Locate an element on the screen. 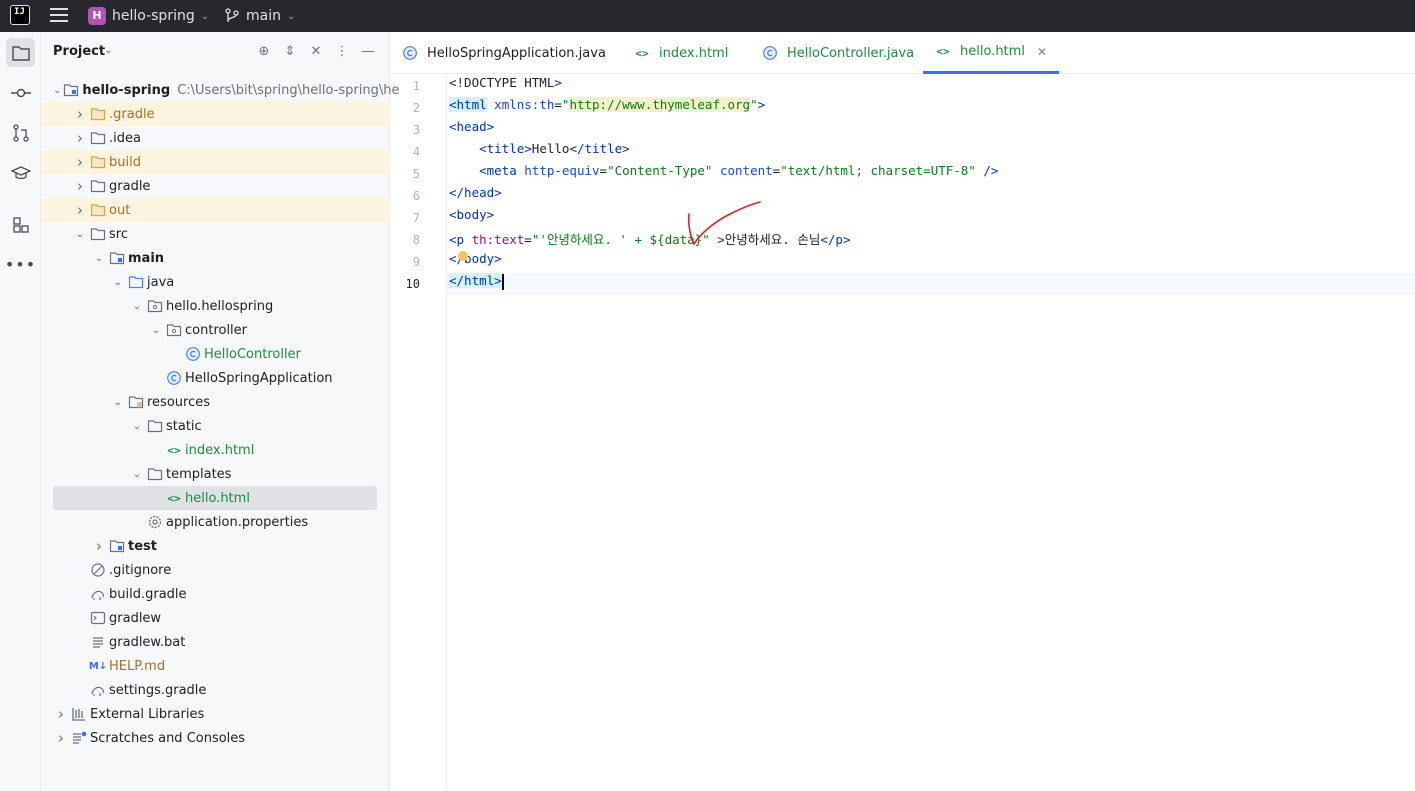 The height and width of the screenshot is (791, 1415). branch-switcher: main ⌄ is located at coordinates (259, 16).